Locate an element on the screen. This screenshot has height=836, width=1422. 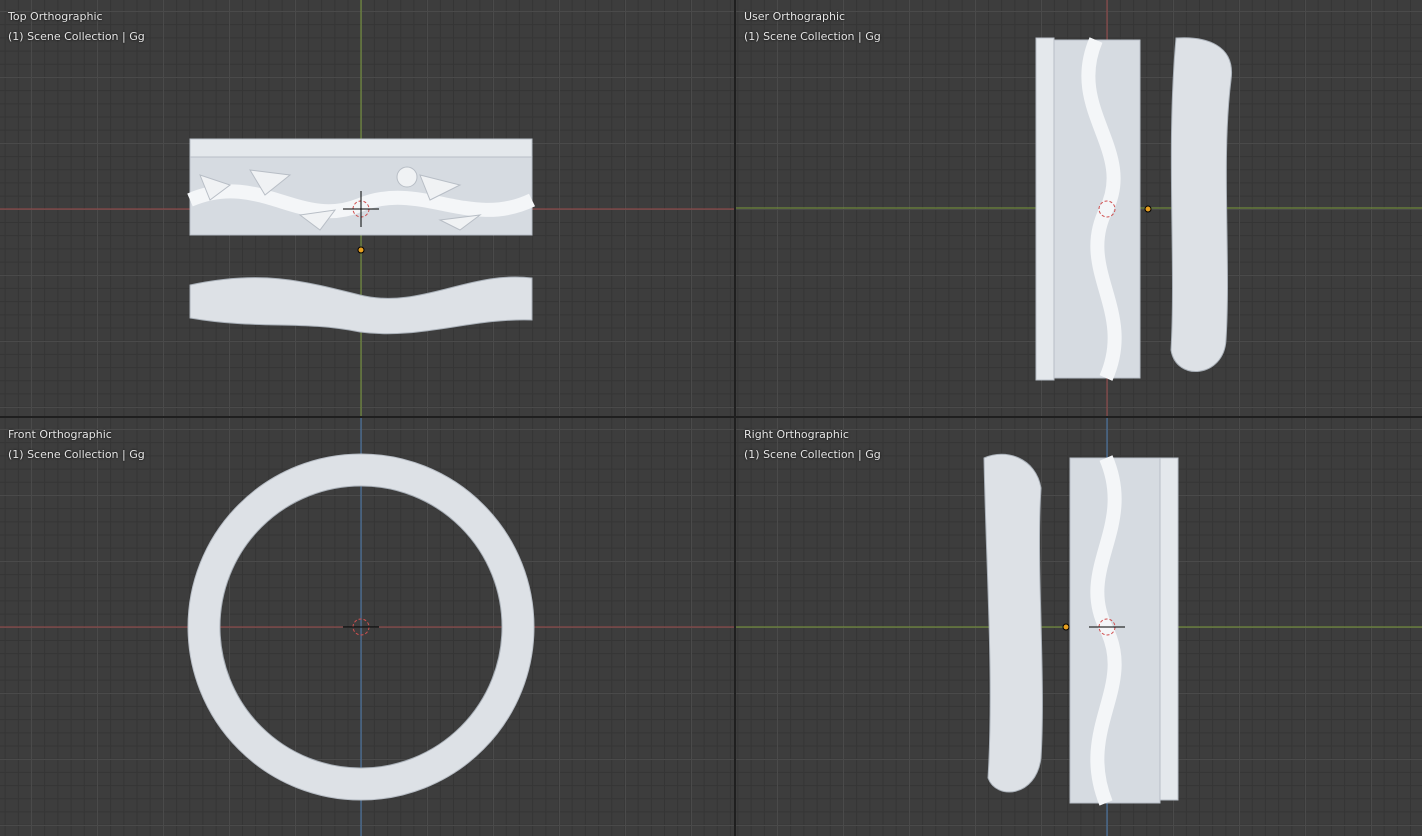
view-label: Top Orthographic is located at coordinates (55, 16).